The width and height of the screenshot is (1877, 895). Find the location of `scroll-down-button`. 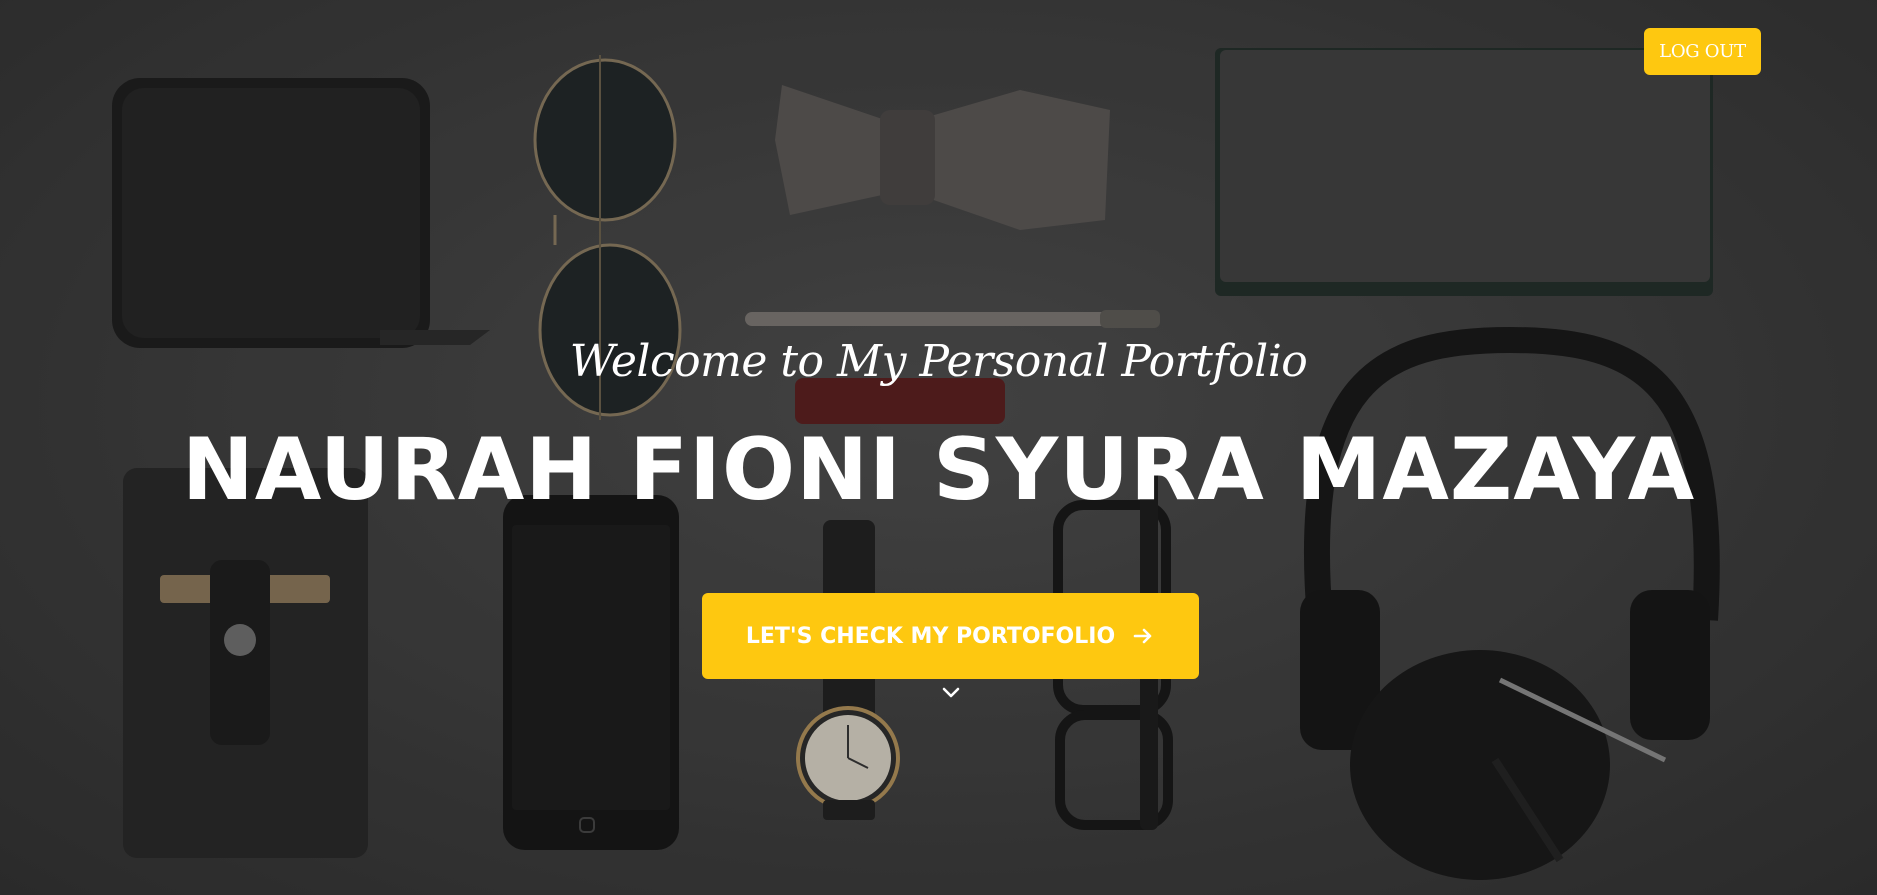

scroll-down-button is located at coordinates (951, 695).